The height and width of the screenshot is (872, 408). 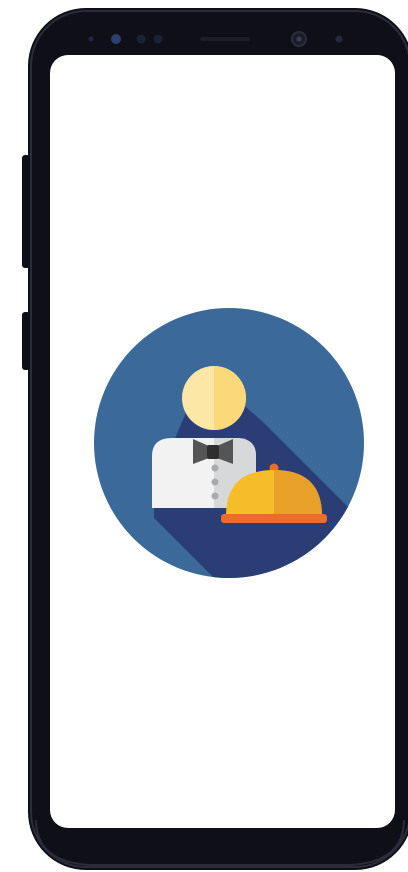 I want to click on shirt-buttons, so click(x=215, y=482).